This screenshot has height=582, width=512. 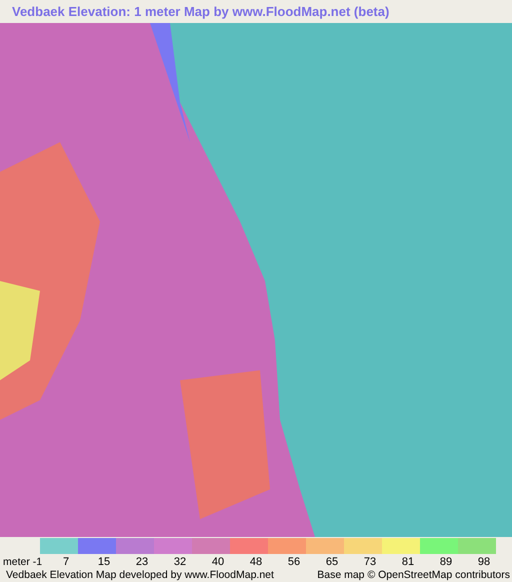 I want to click on legend-tick-label: 40, so click(x=218, y=562).